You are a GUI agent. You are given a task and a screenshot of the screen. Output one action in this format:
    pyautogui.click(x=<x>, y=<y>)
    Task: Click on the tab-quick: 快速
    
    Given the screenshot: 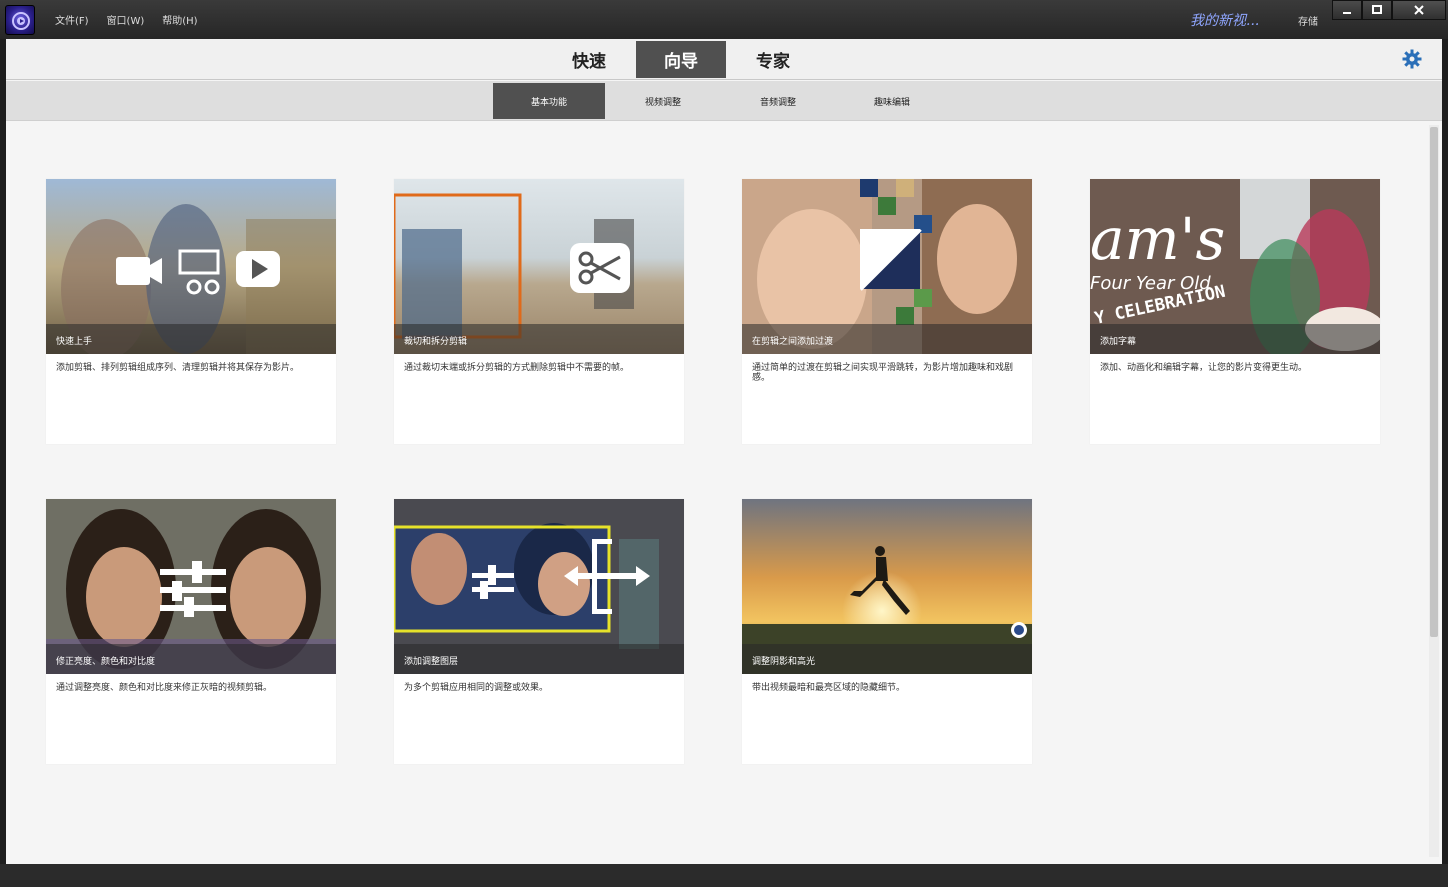 What is the action you would take?
    pyautogui.click(x=589, y=59)
    